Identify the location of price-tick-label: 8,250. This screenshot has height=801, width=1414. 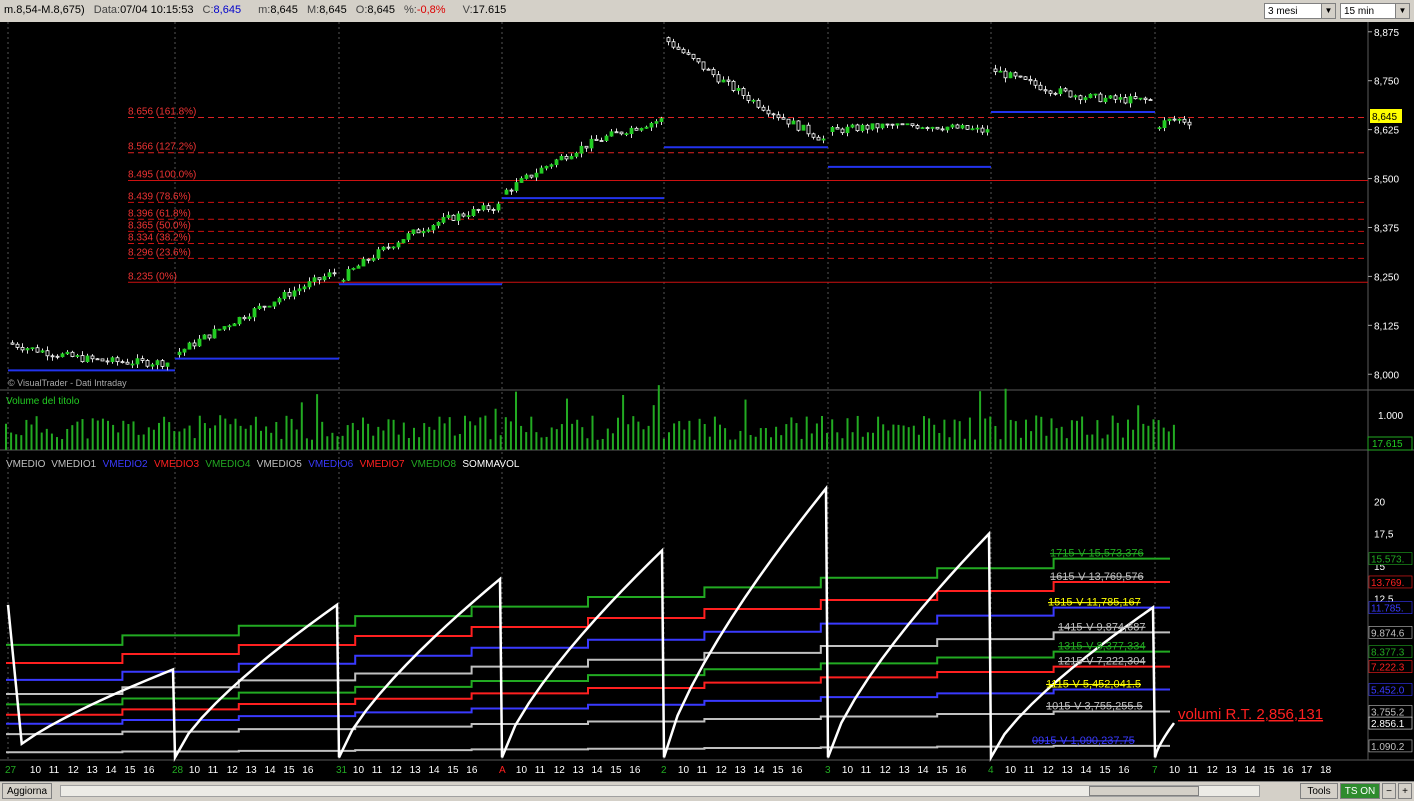
(1386, 277).